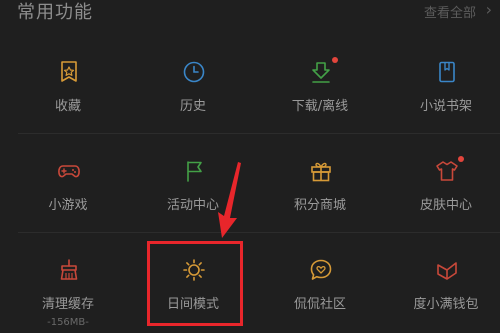 The width and height of the screenshot is (500, 333). What do you see at coordinates (450, 11) in the screenshot?
I see `view-all-link: 查看全部` at bounding box center [450, 11].